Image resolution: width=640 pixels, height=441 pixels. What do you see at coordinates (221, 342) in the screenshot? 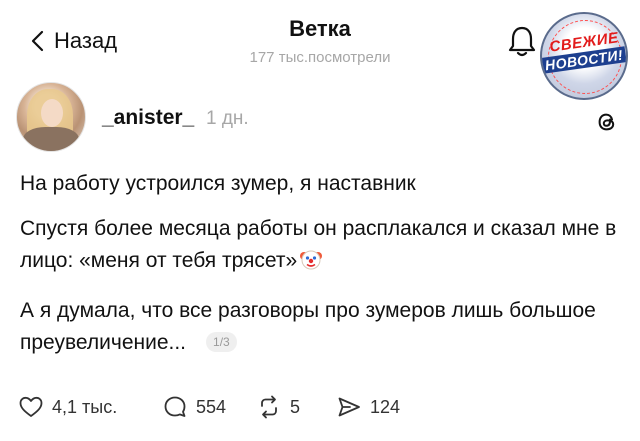
I see `carousel-pager: 1/3` at bounding box center [221, 342].